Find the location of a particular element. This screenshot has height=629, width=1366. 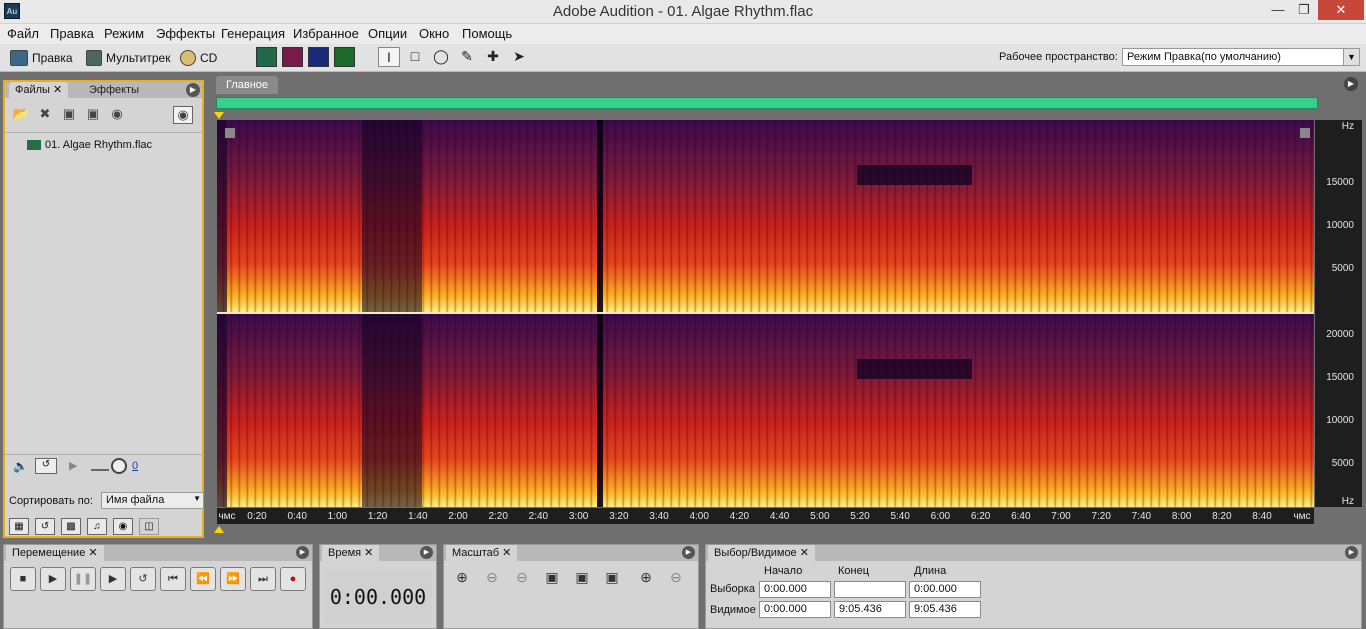

sort-select: Имя файла ▼ is located at coordinates (152, 500).